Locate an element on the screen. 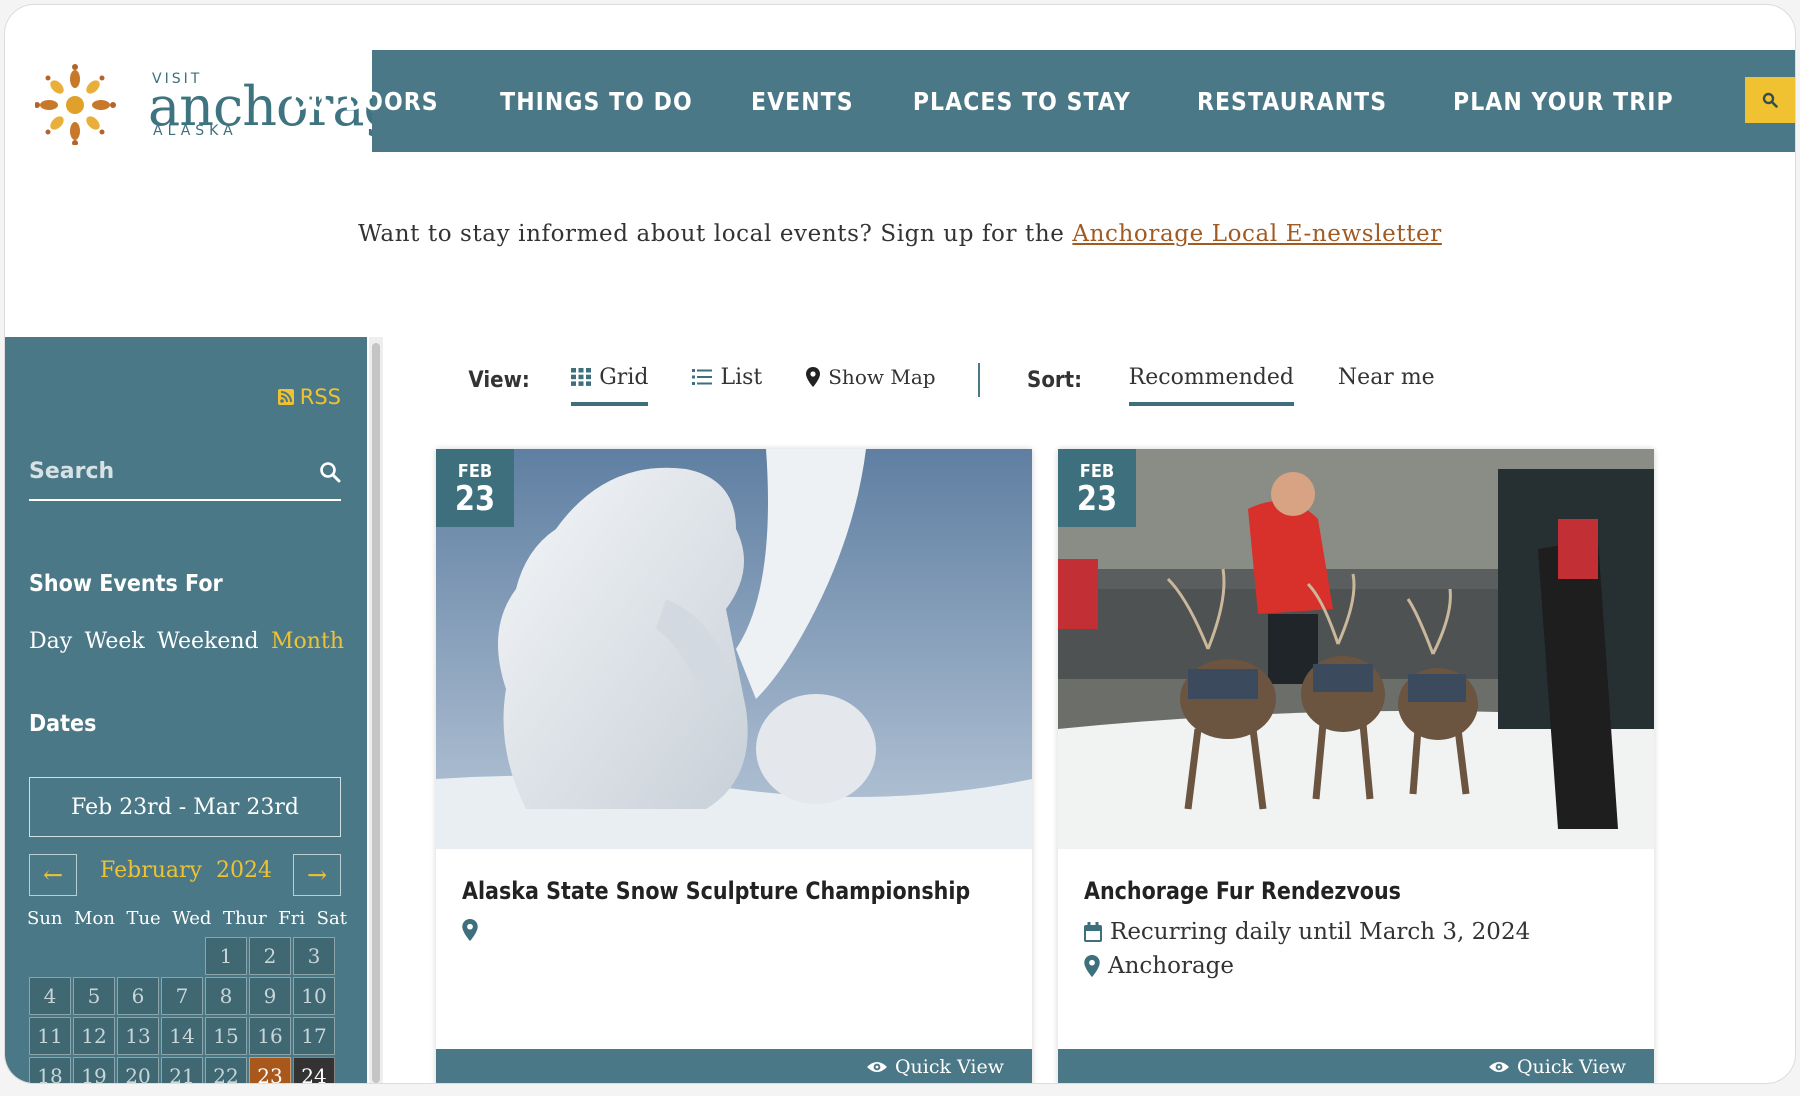 This screenshot has height=1096, width=1800. site-search-button is located at coordinates (1770, 100).